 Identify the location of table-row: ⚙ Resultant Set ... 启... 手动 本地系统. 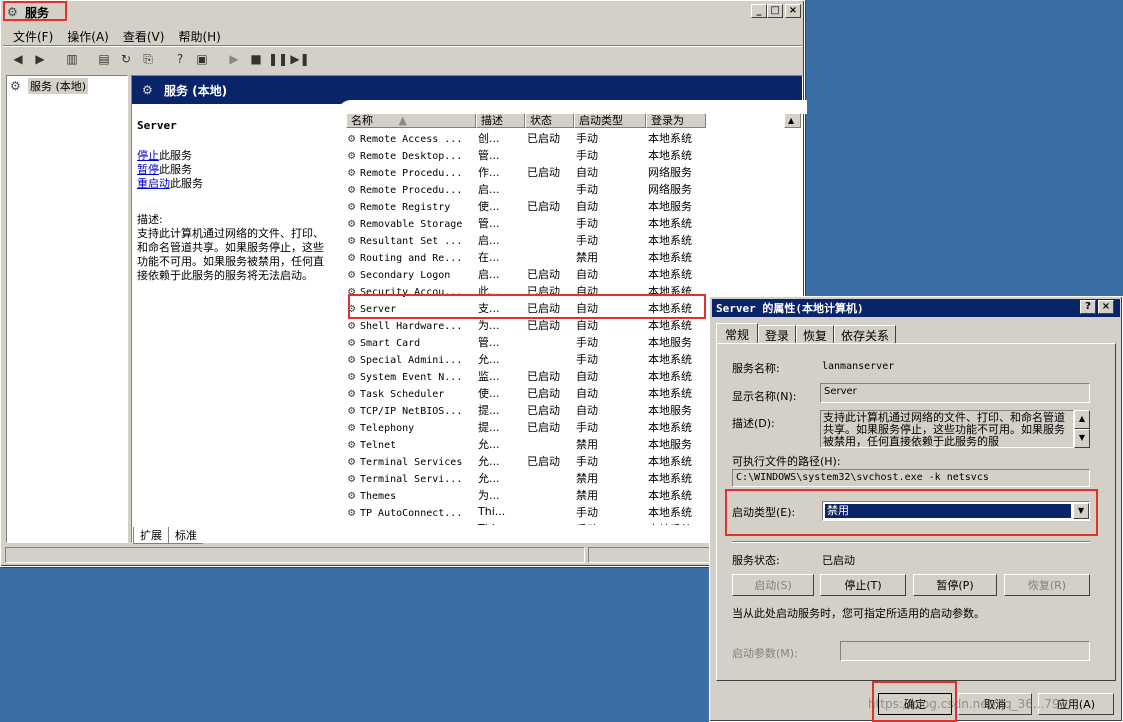
(526, 239).